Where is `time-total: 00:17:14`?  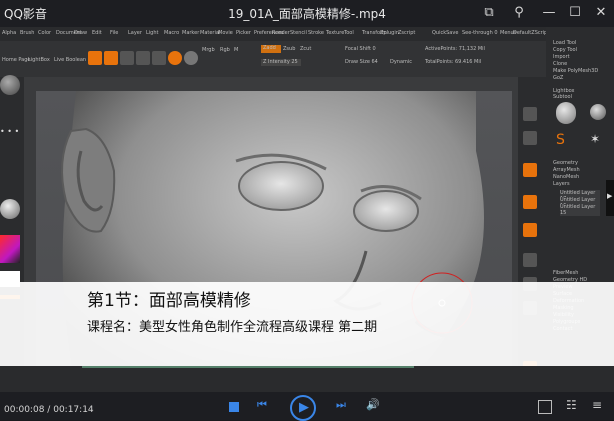 time-total: 00:17:14 is located at coordinates (73, 410).